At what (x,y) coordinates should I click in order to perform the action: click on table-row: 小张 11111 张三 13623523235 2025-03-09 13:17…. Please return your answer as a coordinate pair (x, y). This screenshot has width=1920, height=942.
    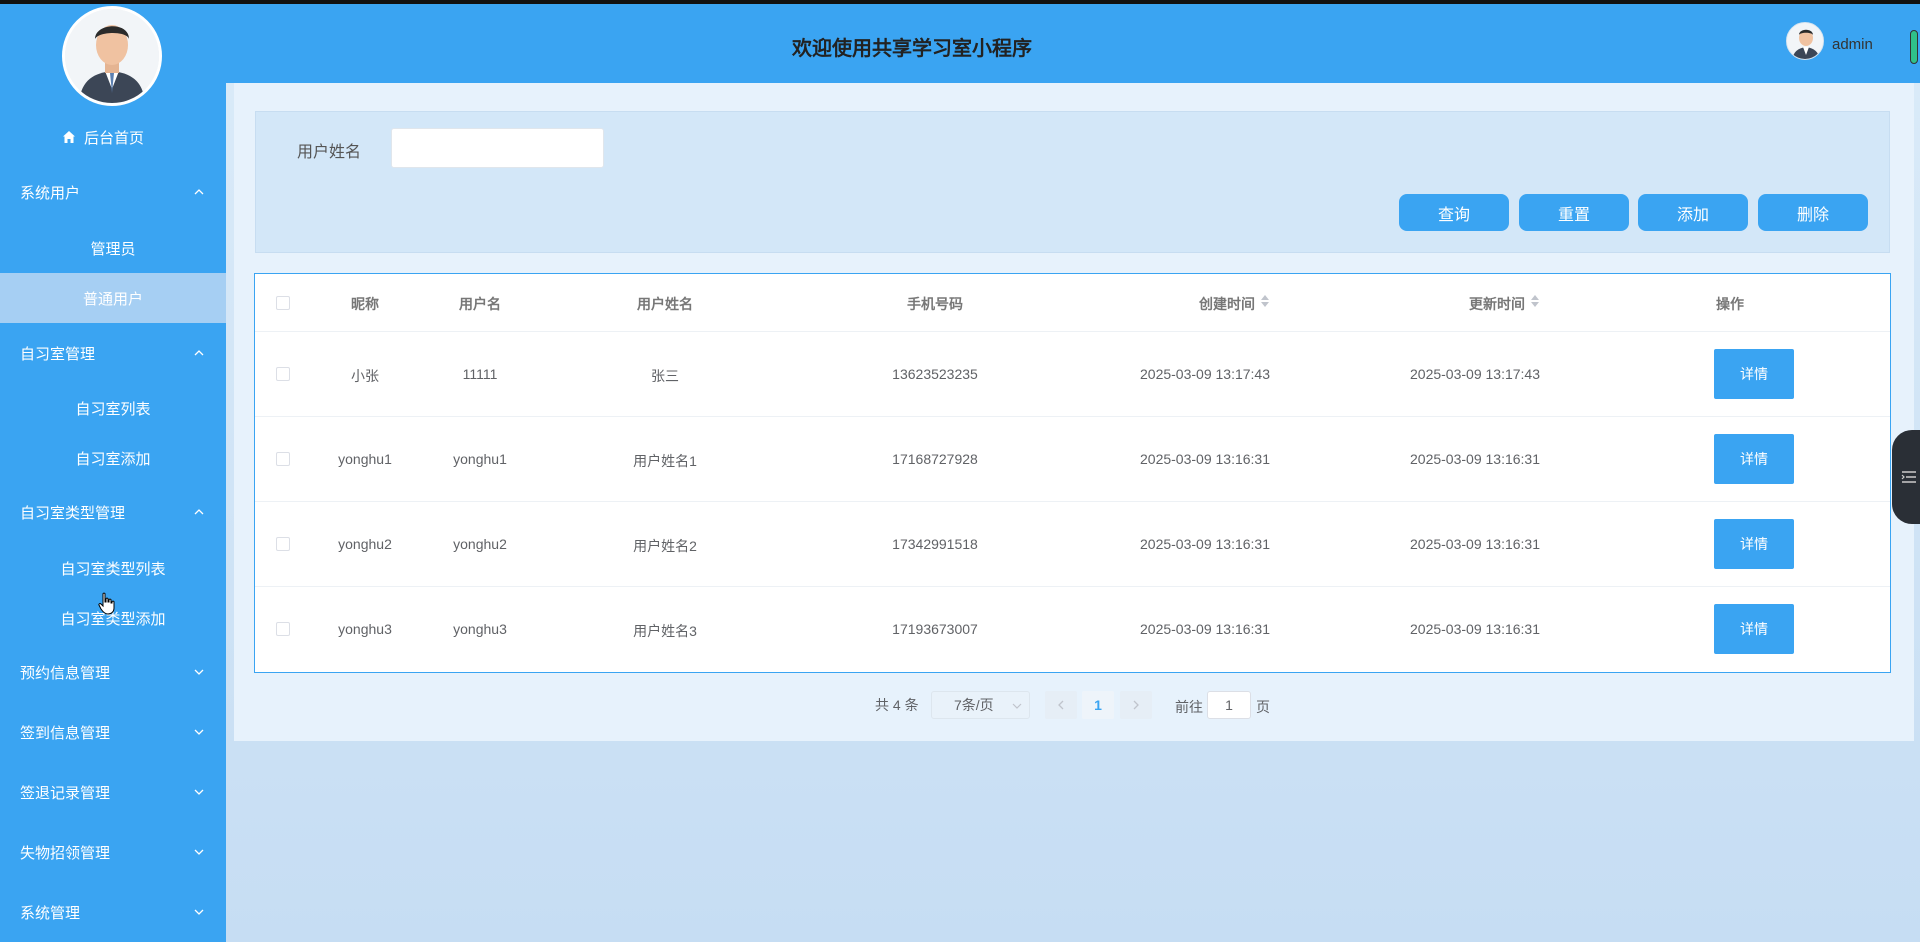
    Looking at the image, I should click on (1072, 374).